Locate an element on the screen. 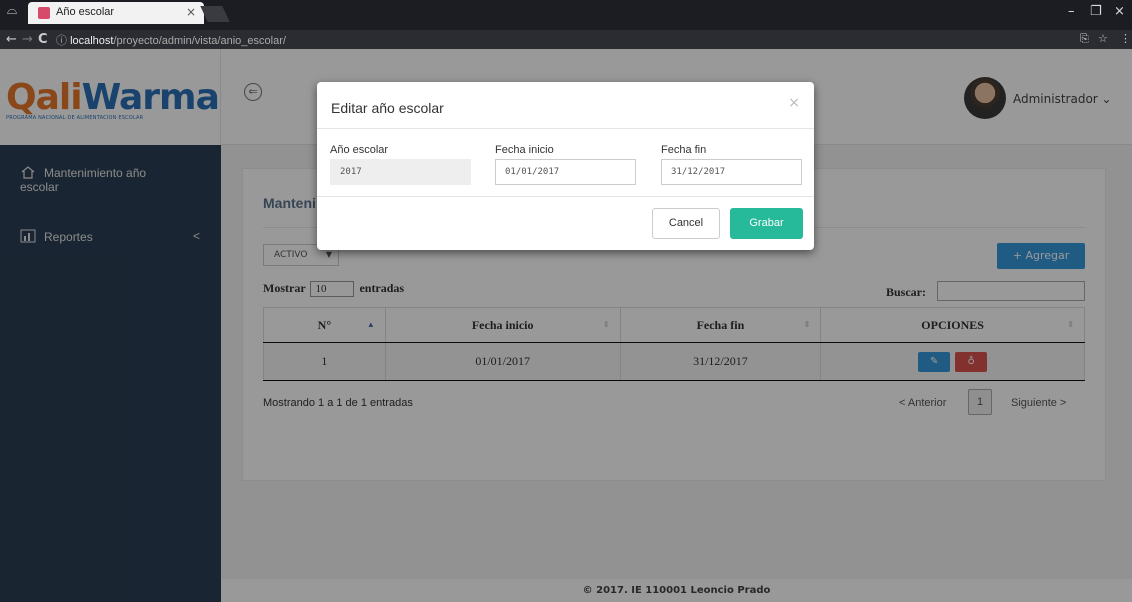  reload-icon: C is located at coordinates (43, 39).